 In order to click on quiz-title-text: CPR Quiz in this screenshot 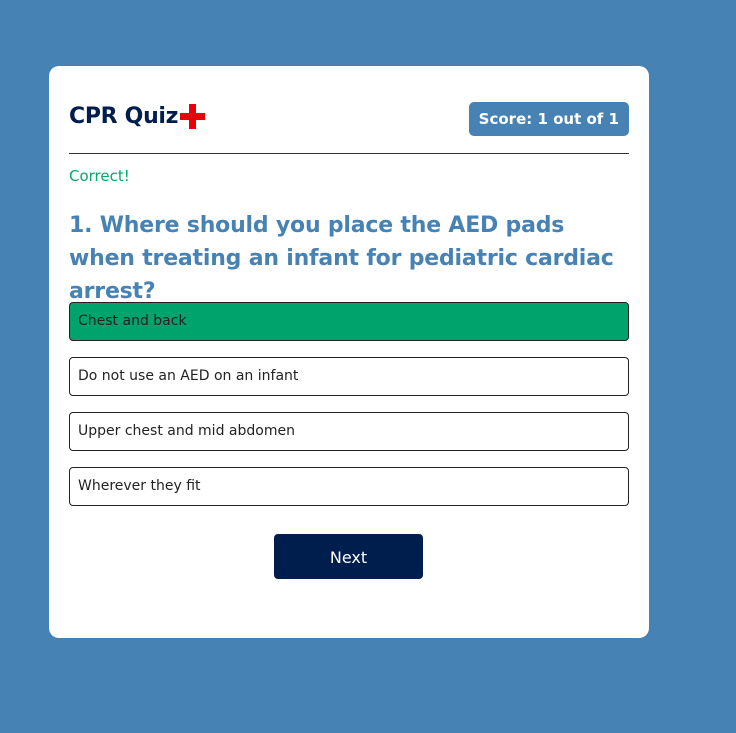, I will do `click(124, 116)`.